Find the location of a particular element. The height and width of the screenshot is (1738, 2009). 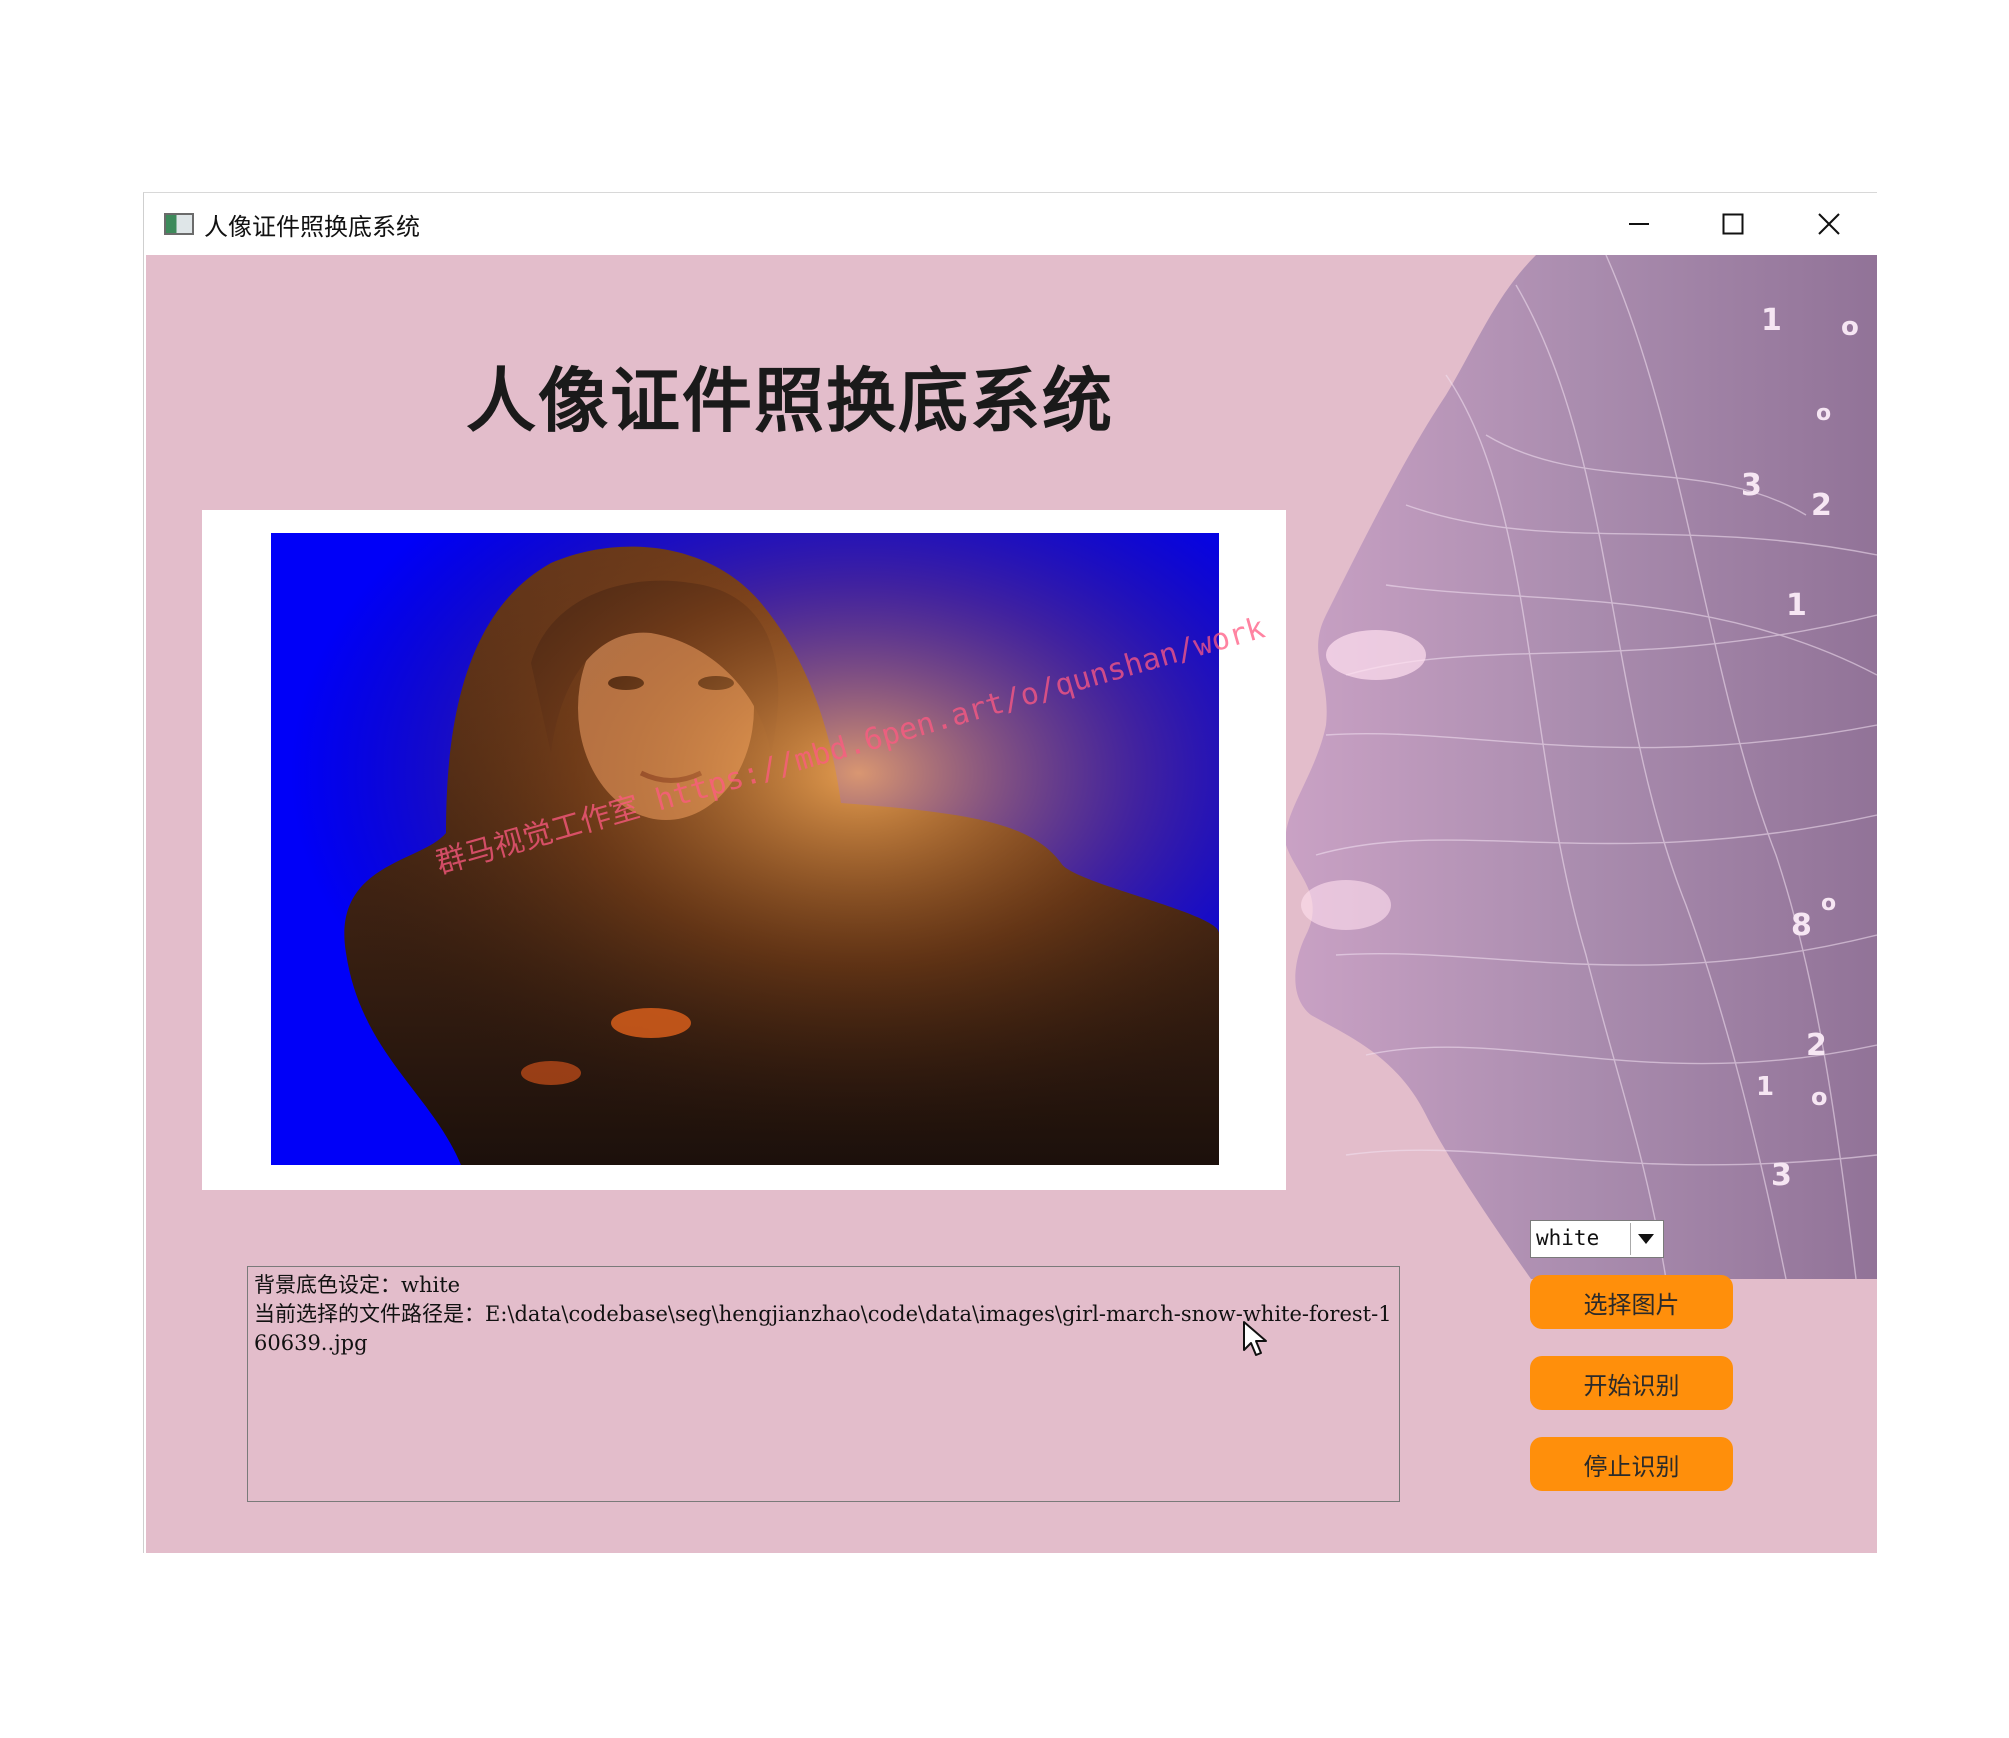

maximize-button is located at coordinates (1733, 224).